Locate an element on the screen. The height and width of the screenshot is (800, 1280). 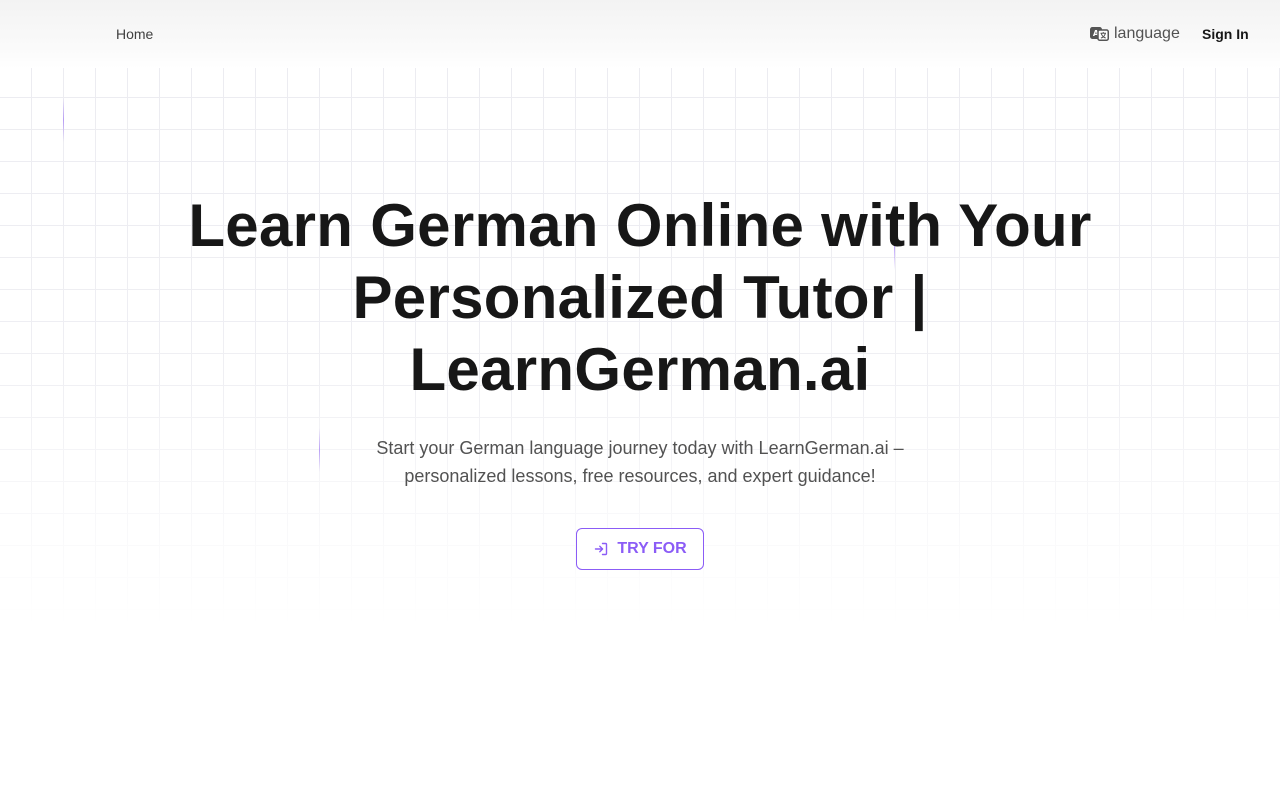
language-label: language is located at coordinates (1147, 33).